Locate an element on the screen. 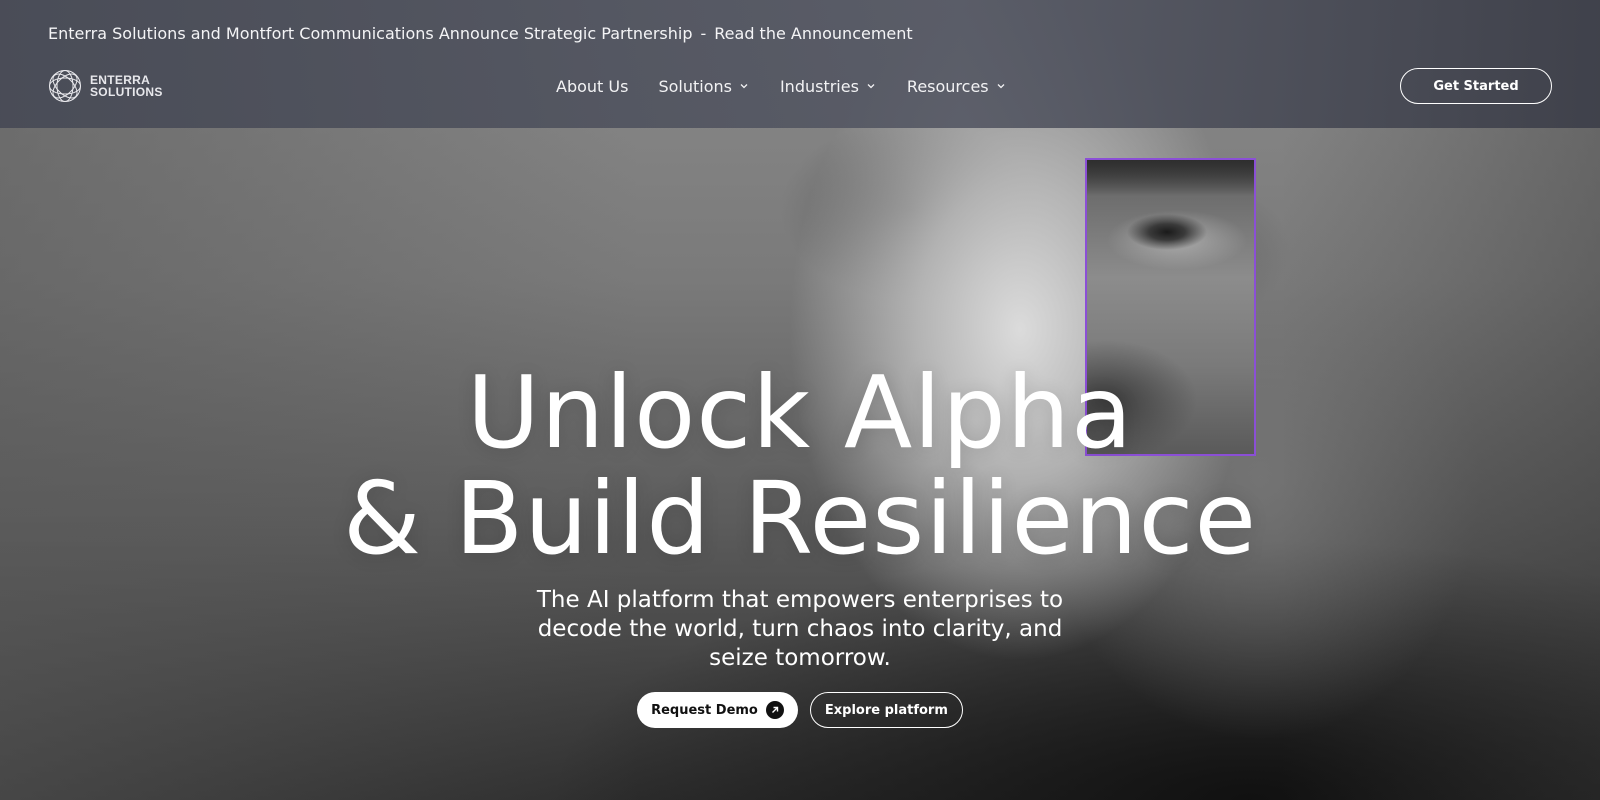 The width and height of the screenshot is (1600, 800). nav-item-solutions: Solutions is located at coordinates (704, 86).